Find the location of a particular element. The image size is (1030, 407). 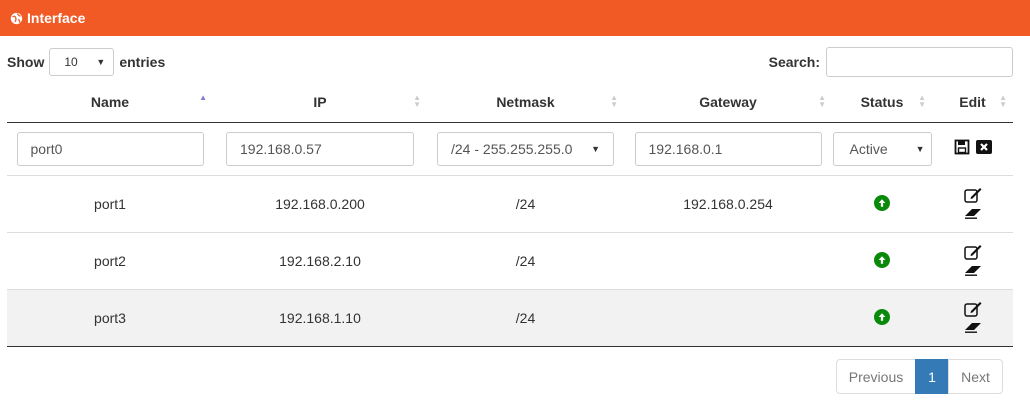

table-row: port2 192.168.2.10 /24 is located at coordinates (510, 261).